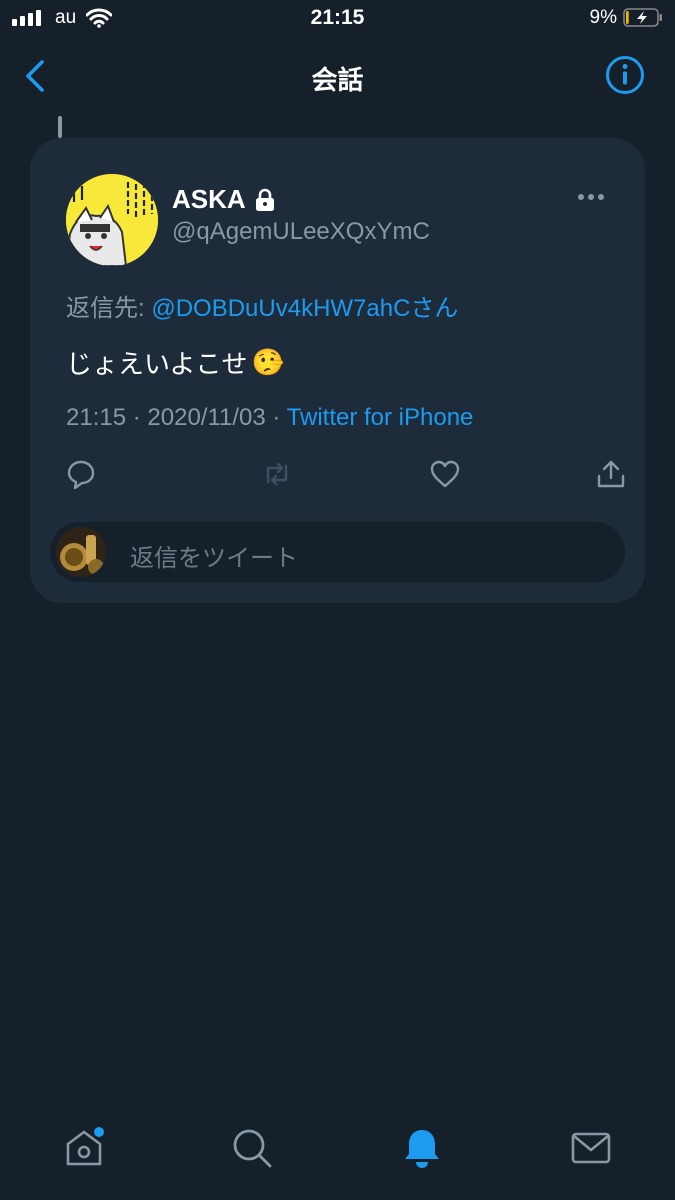 The height and width of the screenshot is (1200, 675). What do you see at coordinates (157, 364) in the screenshot?
I see `tweet-body: じょえいよこせ` at bounding box center [157, 364].